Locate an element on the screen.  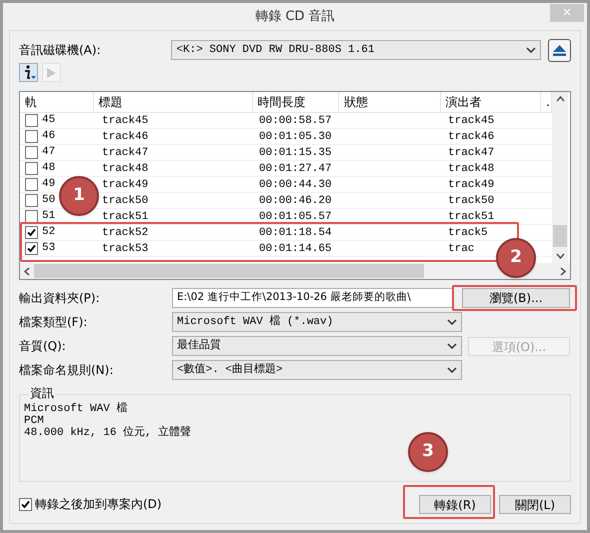
field-label: 檔案類型(F): is located at coordinates (53, 322).